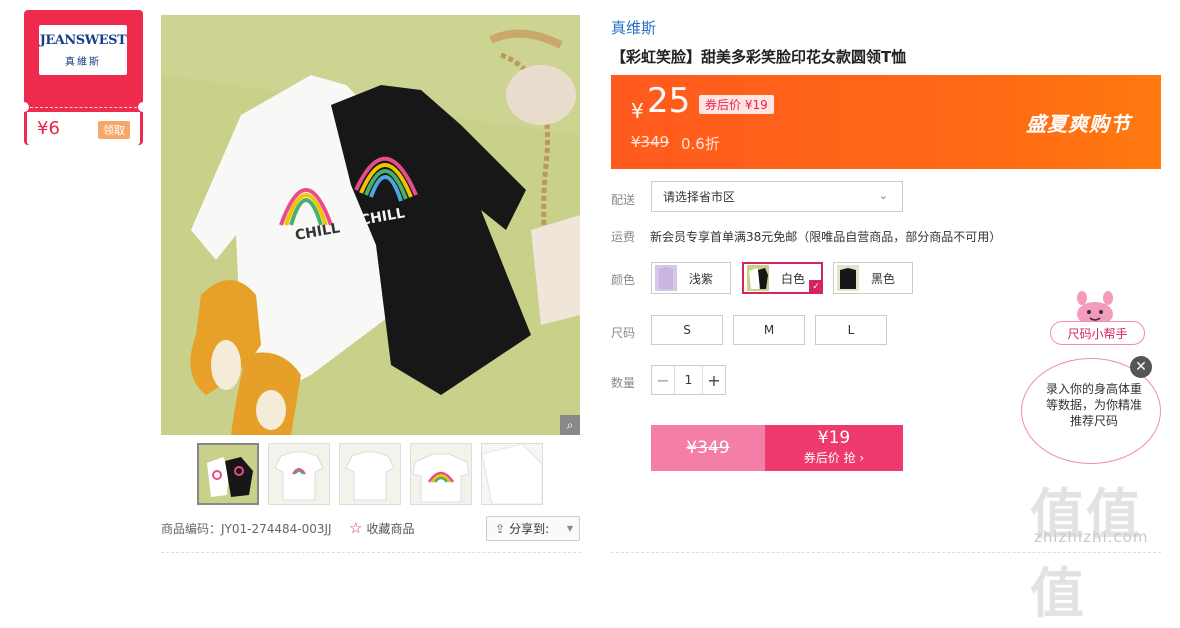  Describe the element at coordinates (851, 330) in the screenshot. I see `size-option-l: L` at that location.